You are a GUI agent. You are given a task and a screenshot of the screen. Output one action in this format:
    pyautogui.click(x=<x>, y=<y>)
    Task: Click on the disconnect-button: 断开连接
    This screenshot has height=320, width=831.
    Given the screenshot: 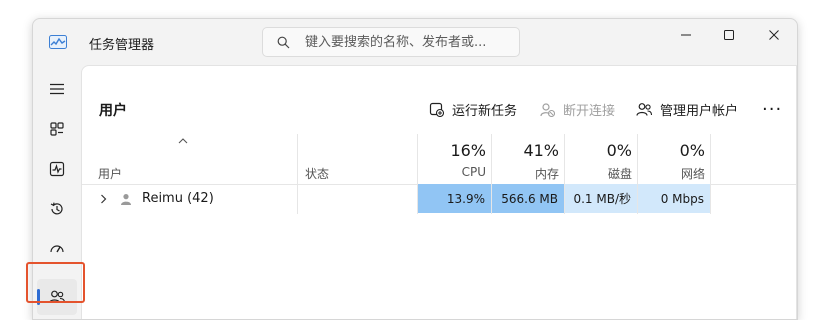 What is the action you would take?
    pyautogui.click(x=577, y=109)
    